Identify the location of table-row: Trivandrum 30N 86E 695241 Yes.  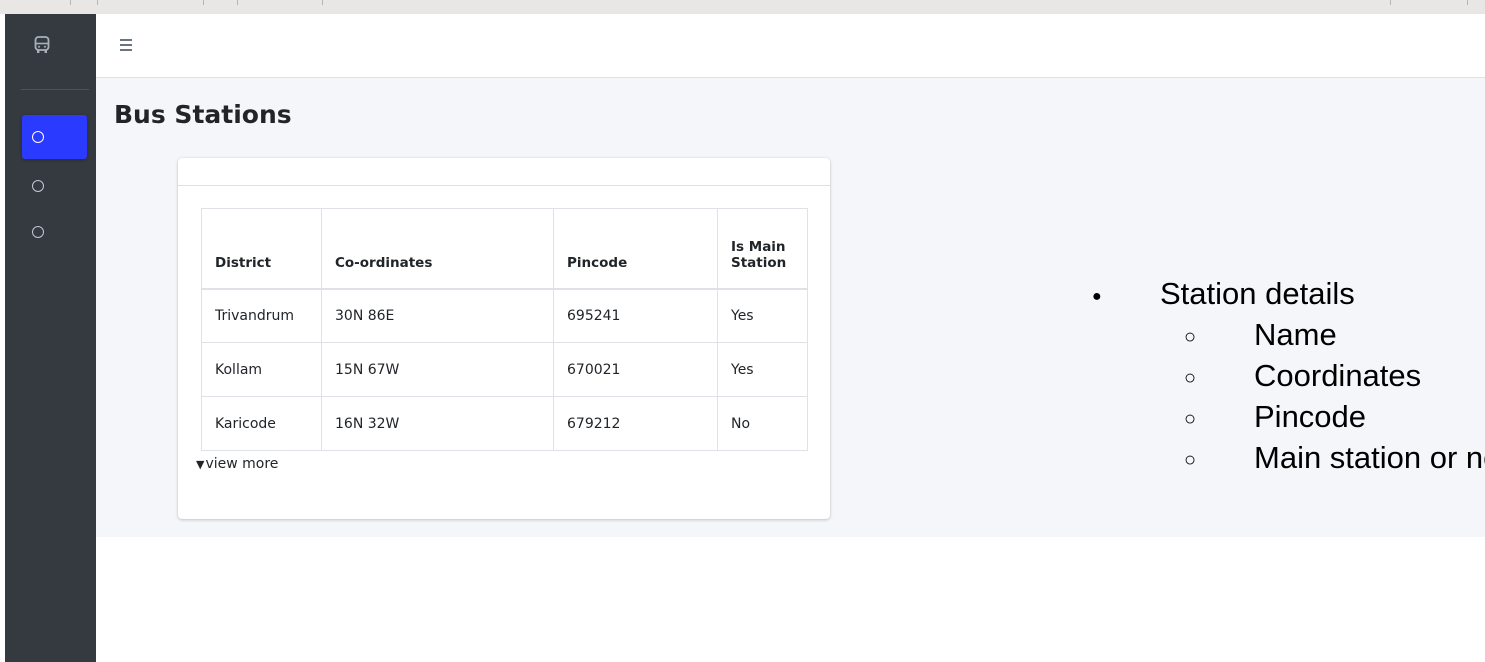
(504, 315).